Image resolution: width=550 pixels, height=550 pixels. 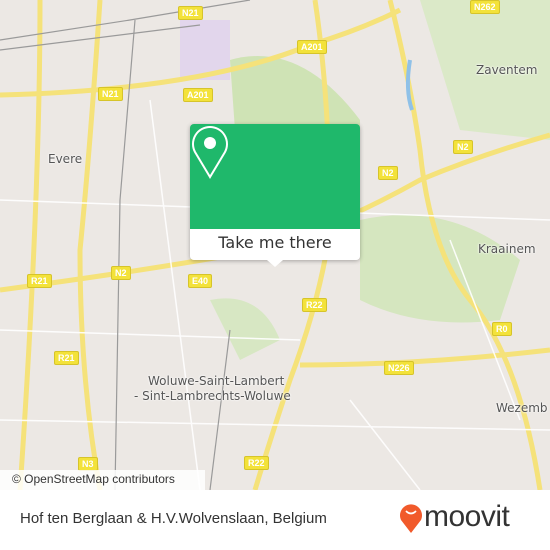 What do you see at coordinates (210, 152) in the screenshot?
I see `map-pin-icon` at bounding box center [210, 152].